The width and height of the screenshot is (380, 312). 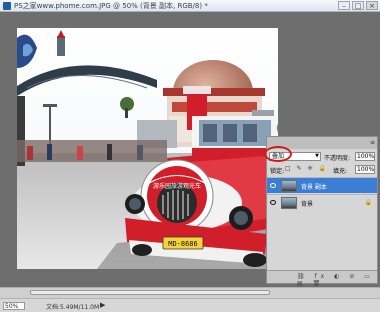 I want to click on photoshop-icon, so click(x=7, y=6).